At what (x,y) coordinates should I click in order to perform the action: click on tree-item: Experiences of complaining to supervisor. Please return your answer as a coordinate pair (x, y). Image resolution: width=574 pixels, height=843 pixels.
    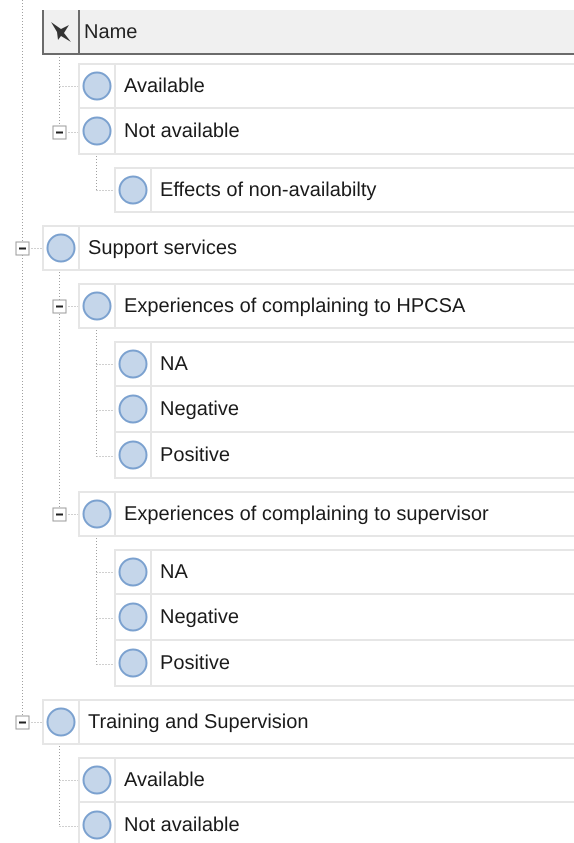
    Looking at the image, I should click on (326, 514).